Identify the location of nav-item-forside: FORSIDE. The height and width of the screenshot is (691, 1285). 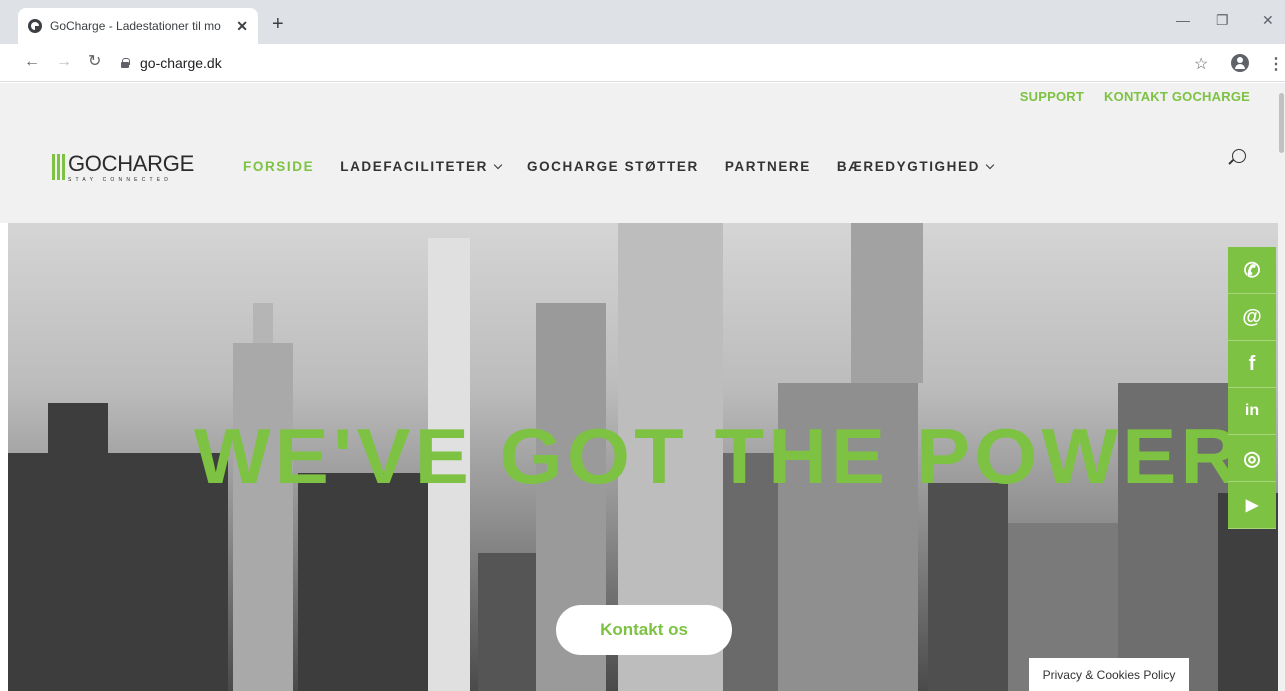
(278, 166).